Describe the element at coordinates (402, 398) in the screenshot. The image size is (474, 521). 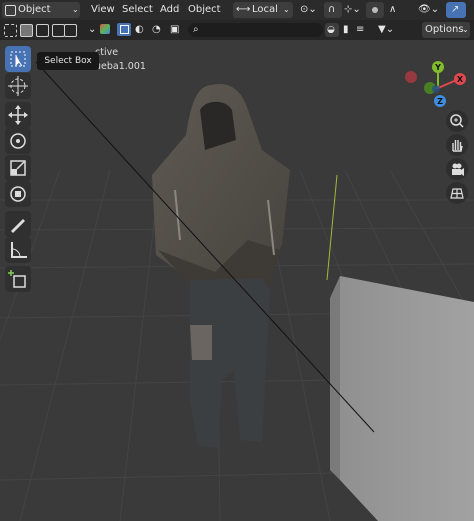
I see `cube-object` at that location.